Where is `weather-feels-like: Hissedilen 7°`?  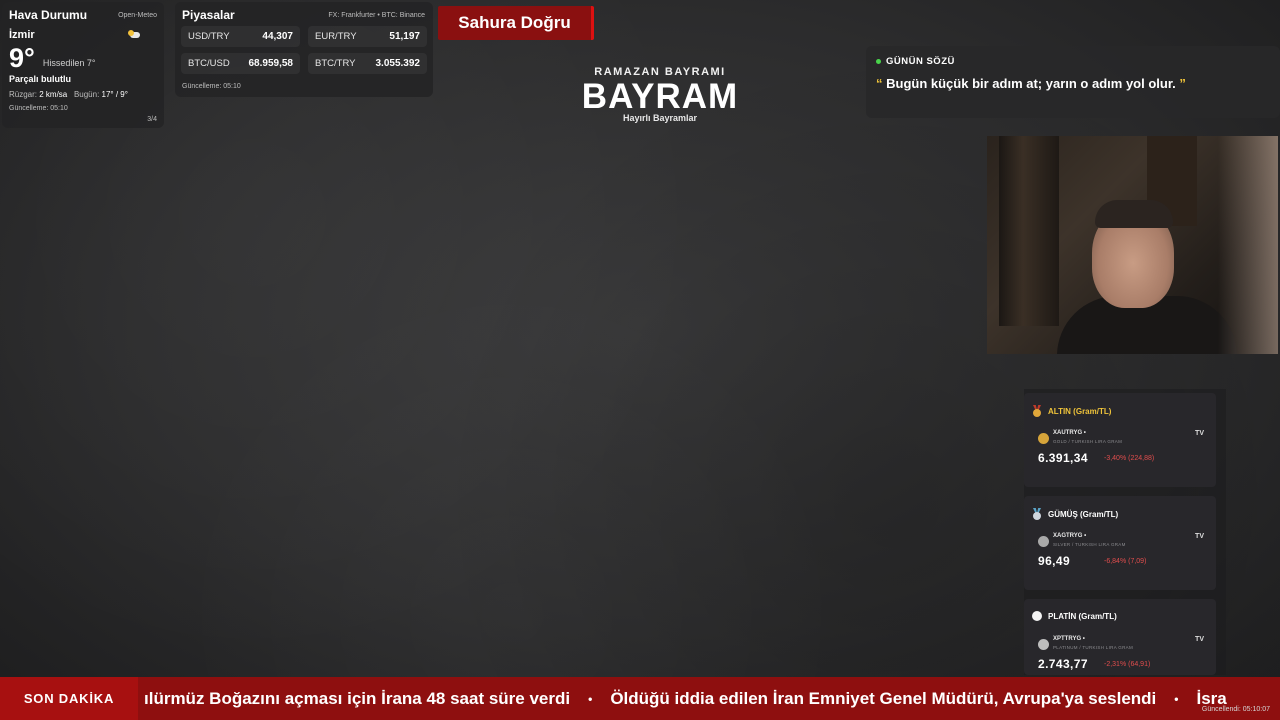
weather-feels-like: Hissedilen 7° is located at coordinates (69, 63).